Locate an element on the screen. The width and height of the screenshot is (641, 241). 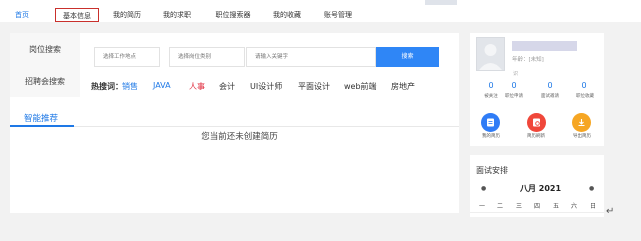
age-label: 年龄：[未知] is located at coordinates (528, 60).